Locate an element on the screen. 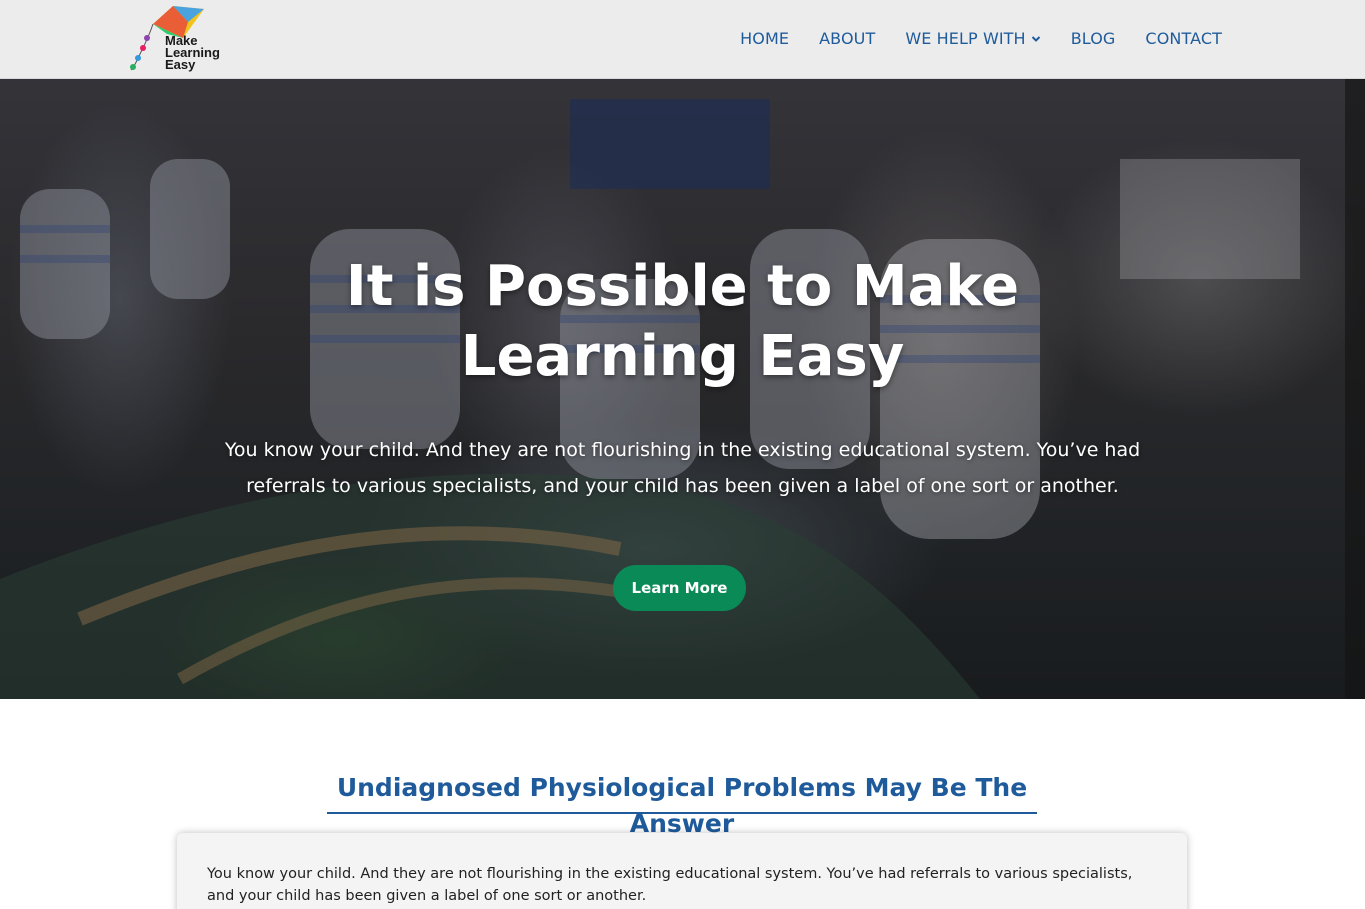  nav-home-link: HOME is located at coordinates (764, 39).